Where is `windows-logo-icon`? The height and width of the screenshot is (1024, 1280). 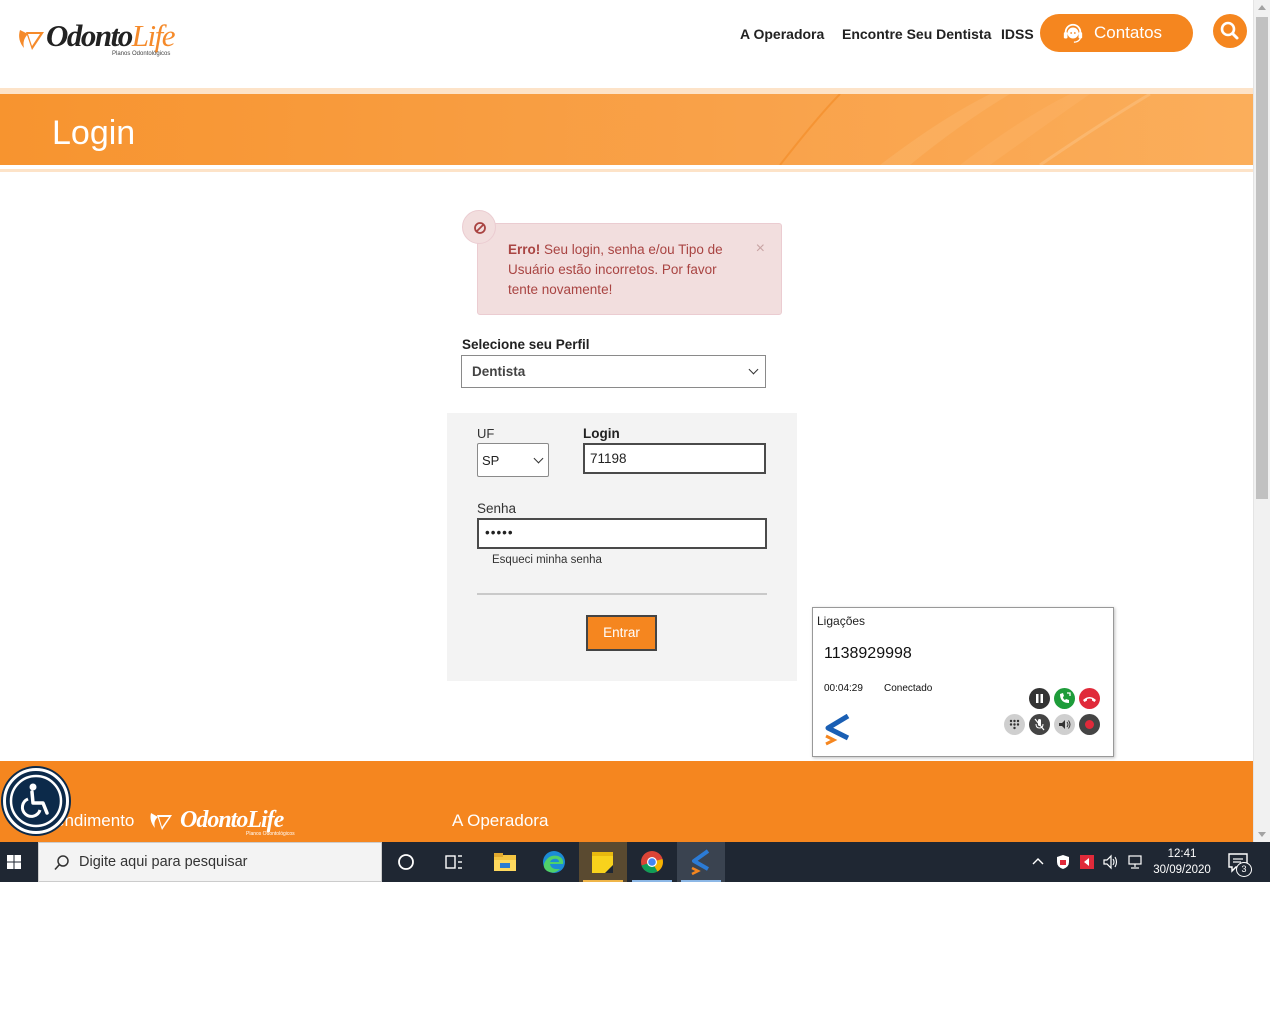 windows-logo-icon is located at coordinates (14, 862).